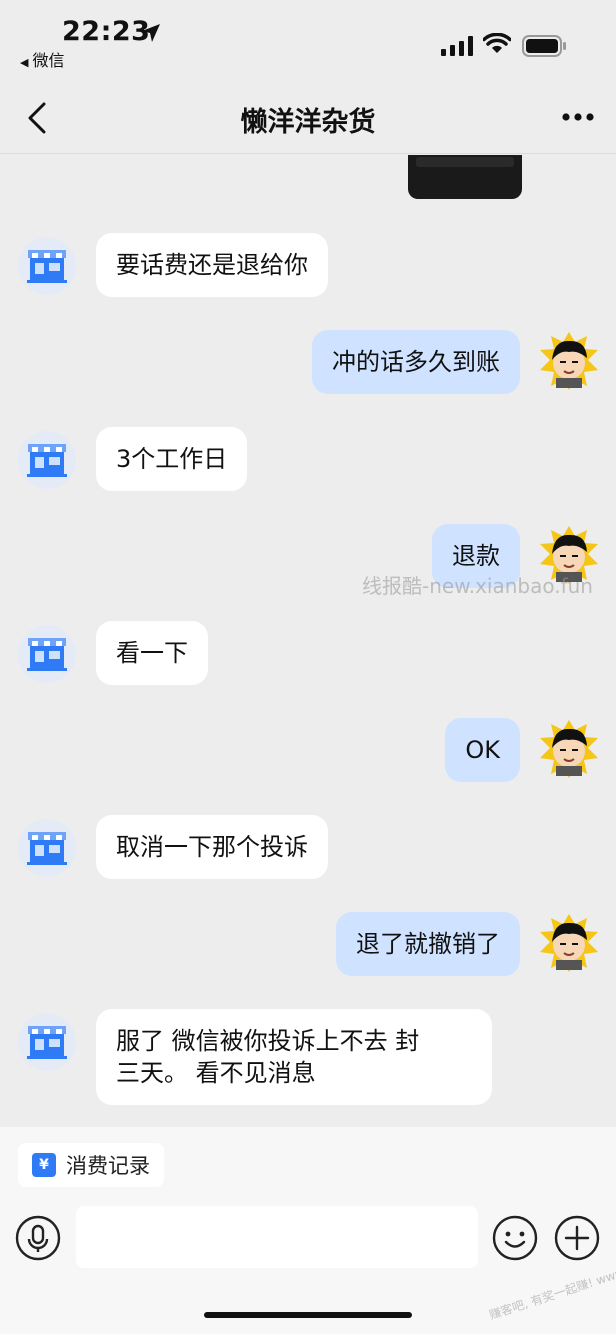 This screenshot has width=616, height=1334. Describe the element at coordinates (497, 43) in the screenshot. I see `wifi-icon` at that location.